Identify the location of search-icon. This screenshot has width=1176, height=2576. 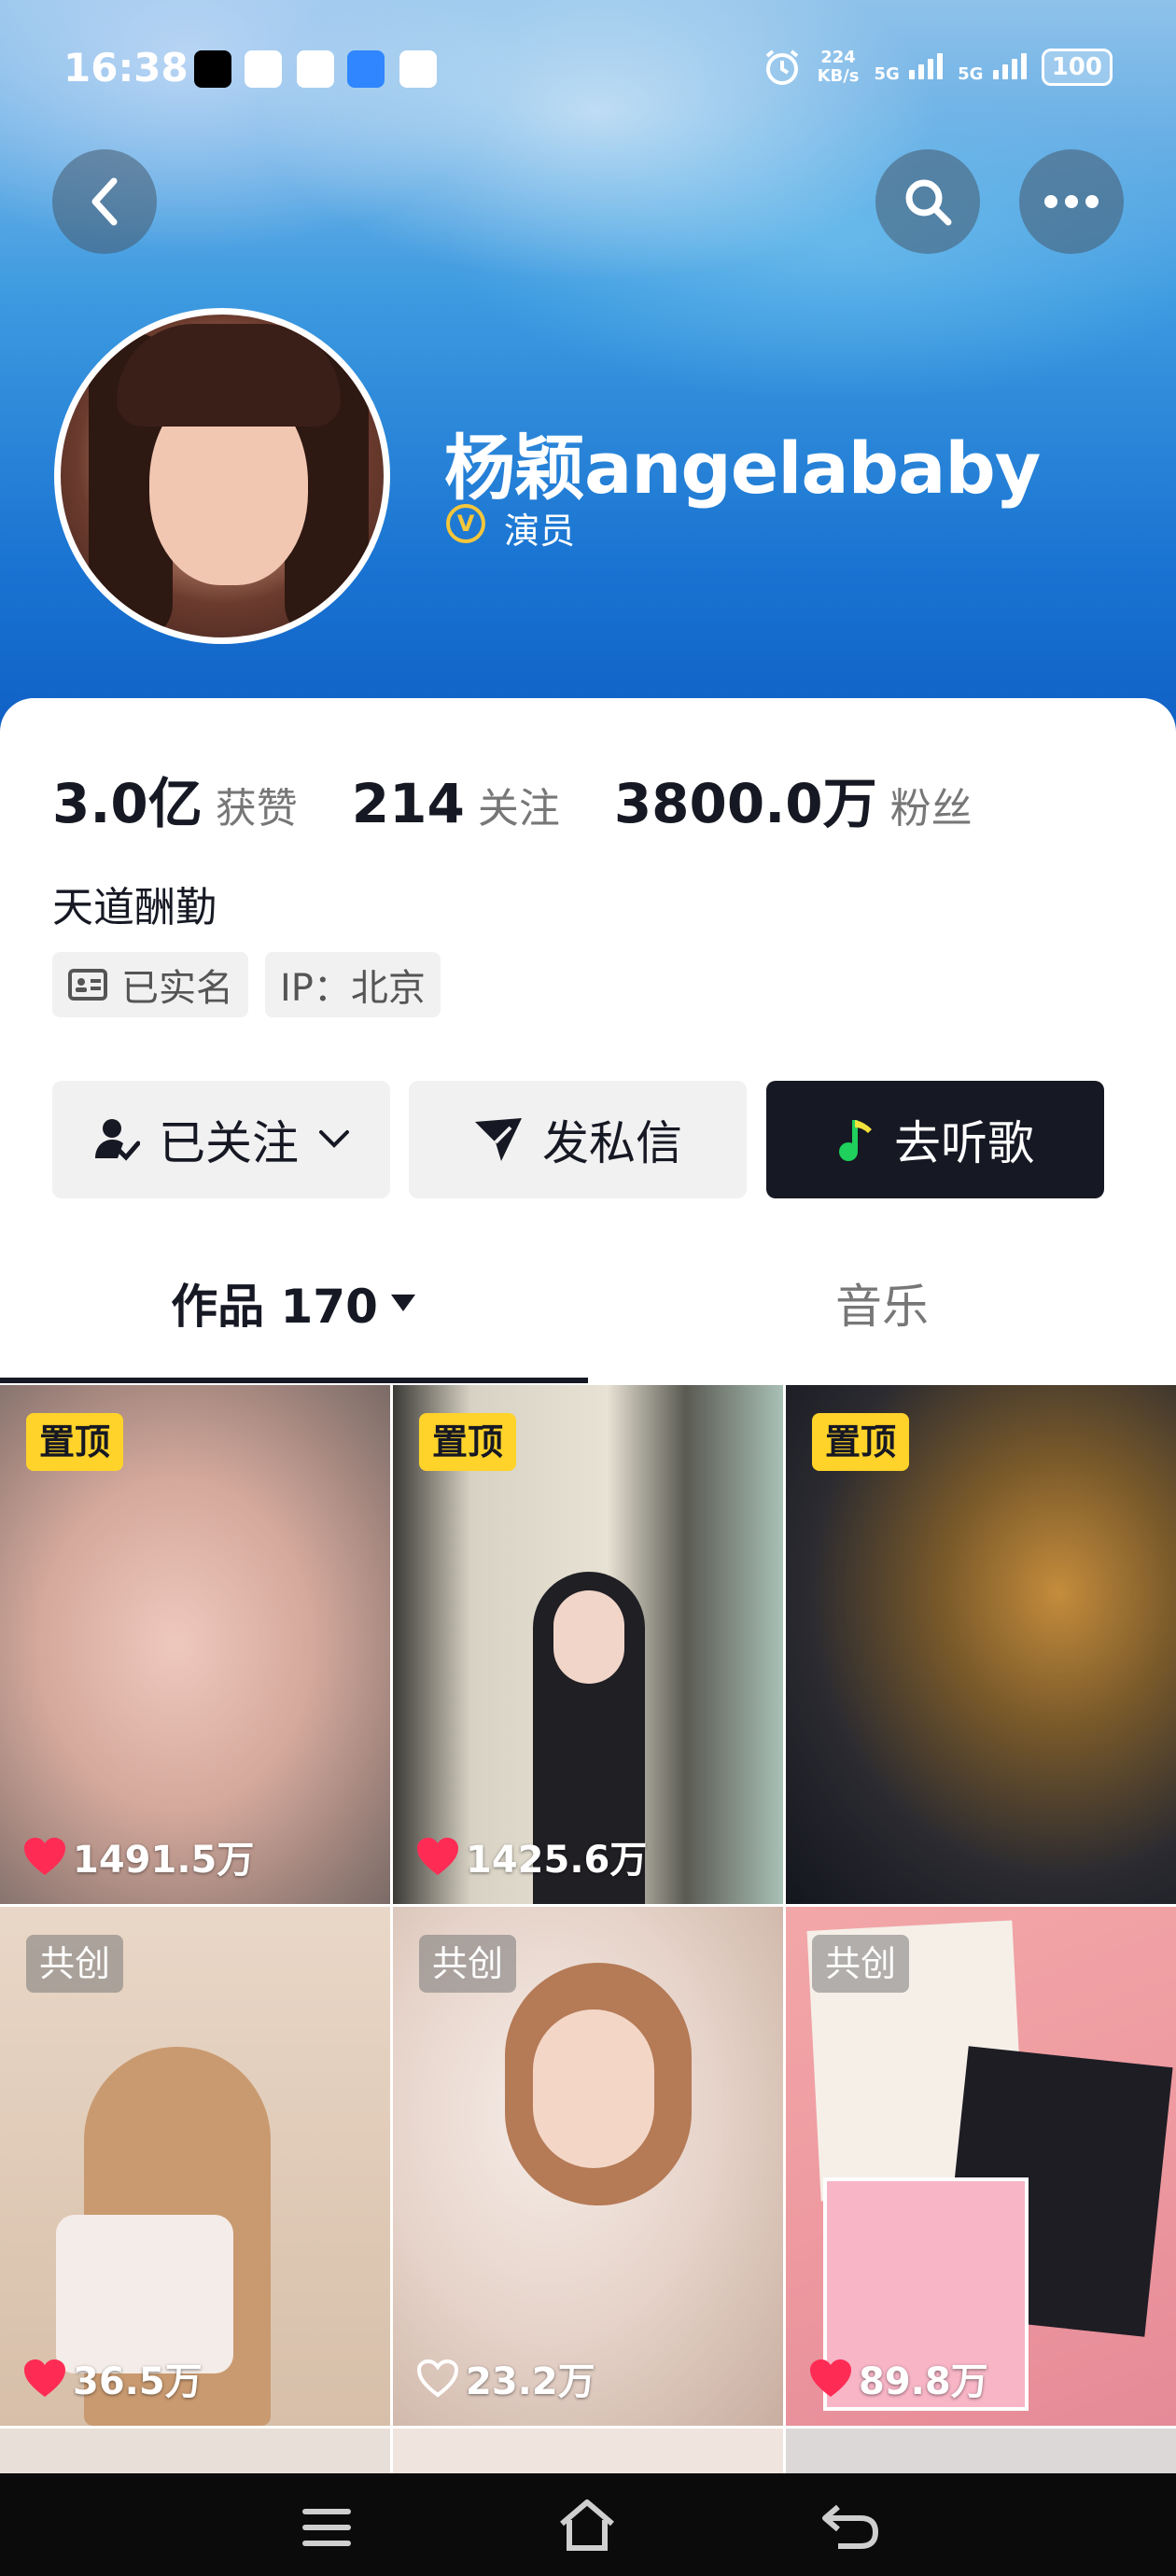
(928, 202).